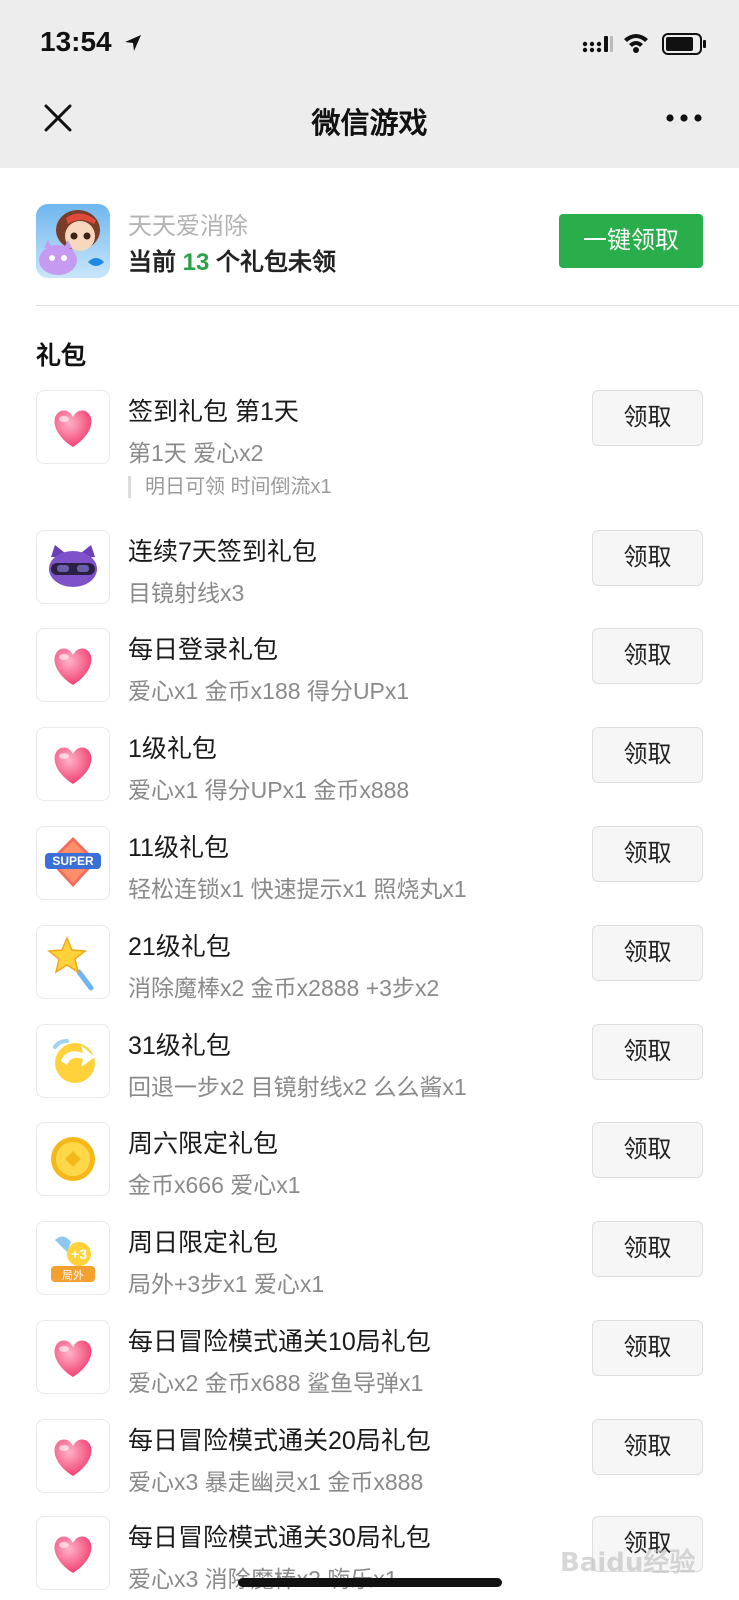  Describe the element at coordinates (684, 118) in the screenshot. I see `more-options-icon` at that location.